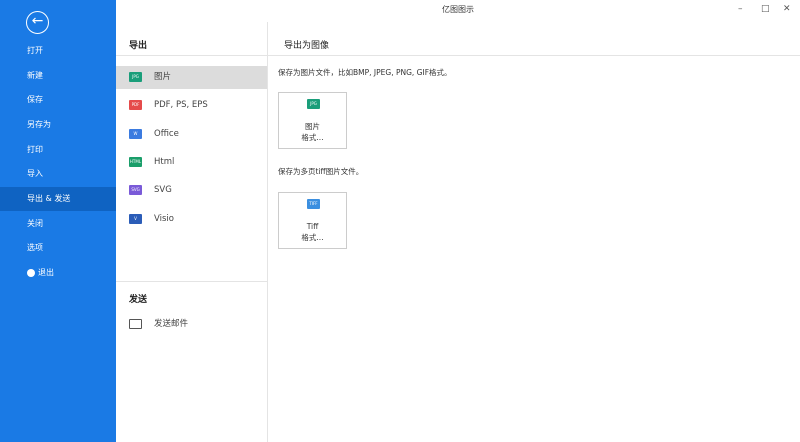 This screenshot has height=442, width=800. I want to click on sidebar-item-new: 新建, so click(58, 76).